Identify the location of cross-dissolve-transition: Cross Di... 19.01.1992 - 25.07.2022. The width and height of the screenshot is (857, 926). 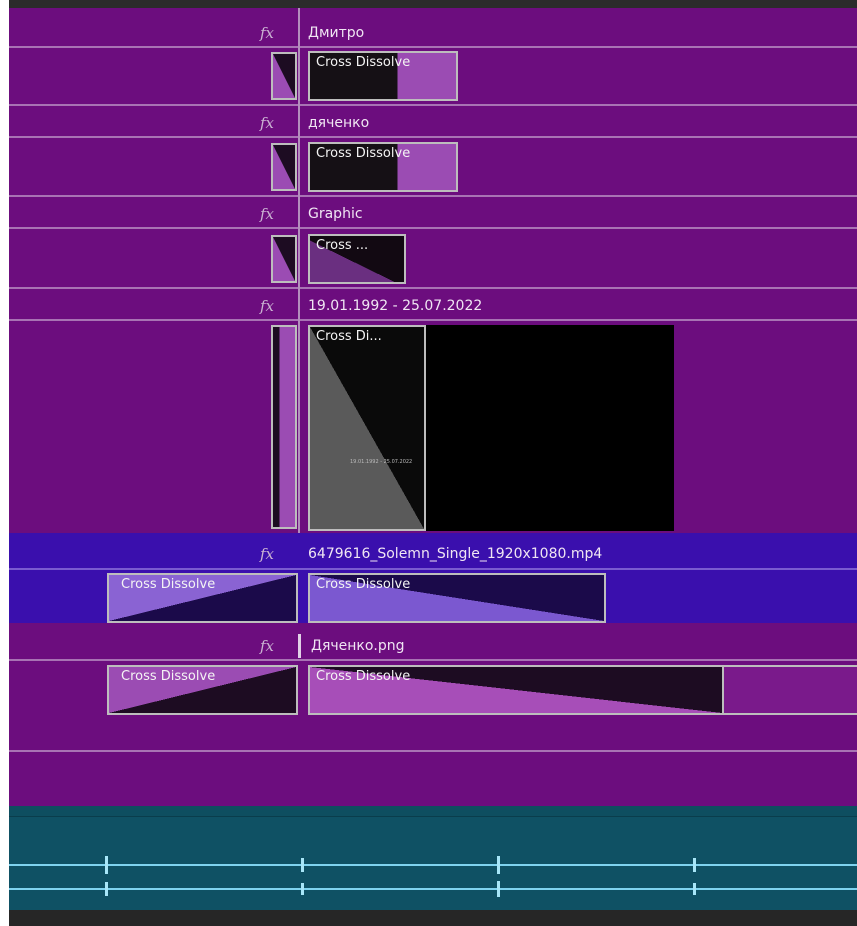
(367, 428).